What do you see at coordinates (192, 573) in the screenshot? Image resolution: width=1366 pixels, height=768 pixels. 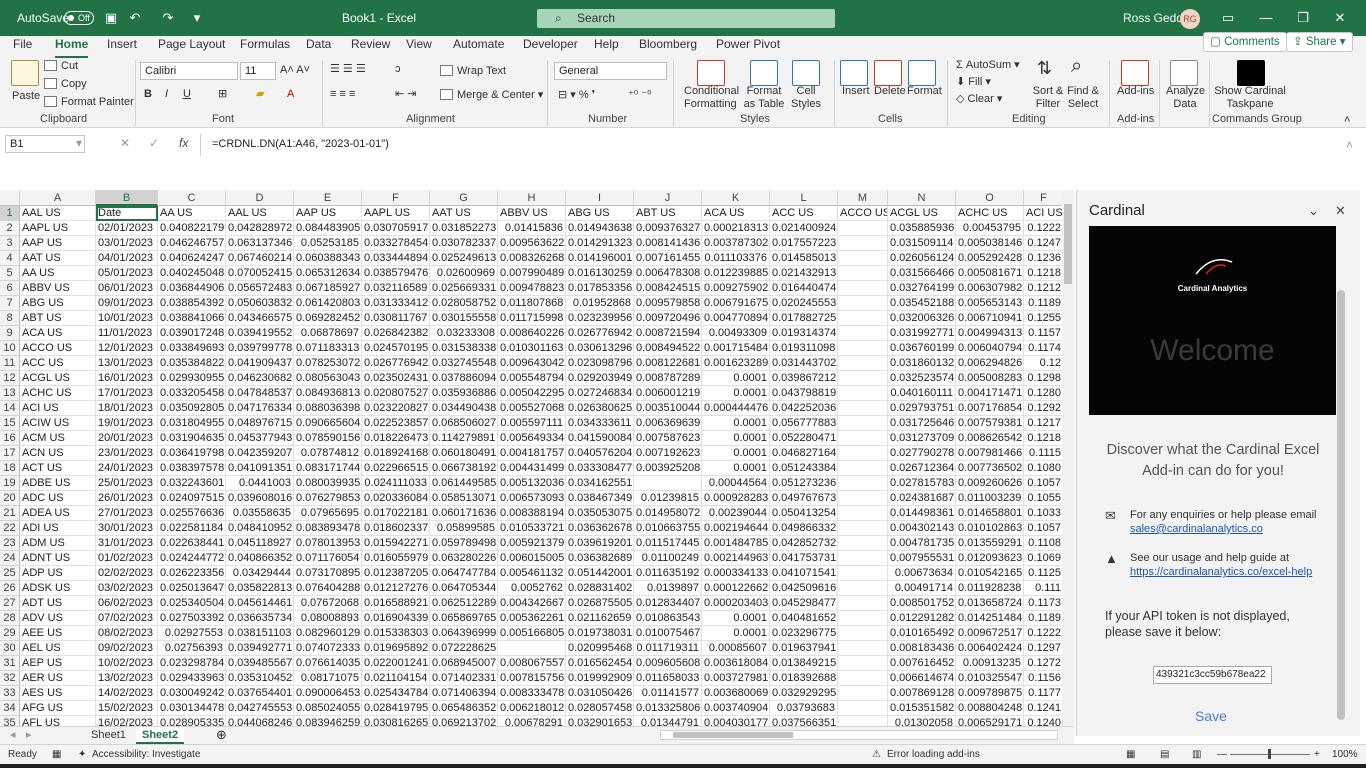 I see `data-cell: 0.026223356` at bounding box center [192, 573].